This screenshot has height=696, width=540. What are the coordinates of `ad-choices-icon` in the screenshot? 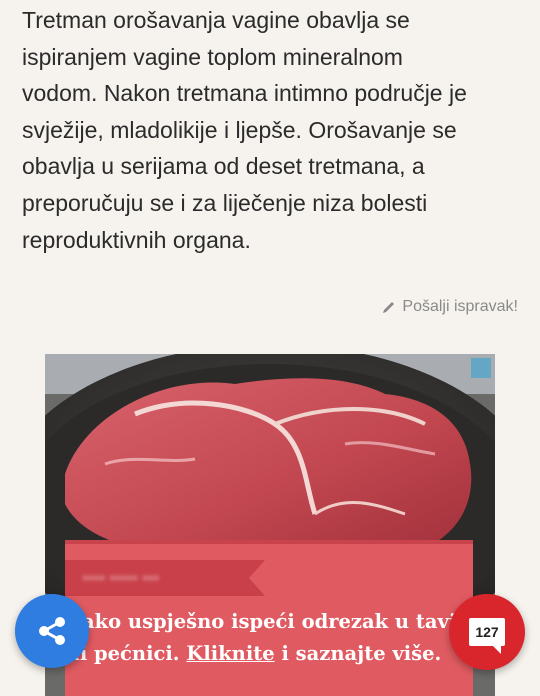 It's located at (481, 368).